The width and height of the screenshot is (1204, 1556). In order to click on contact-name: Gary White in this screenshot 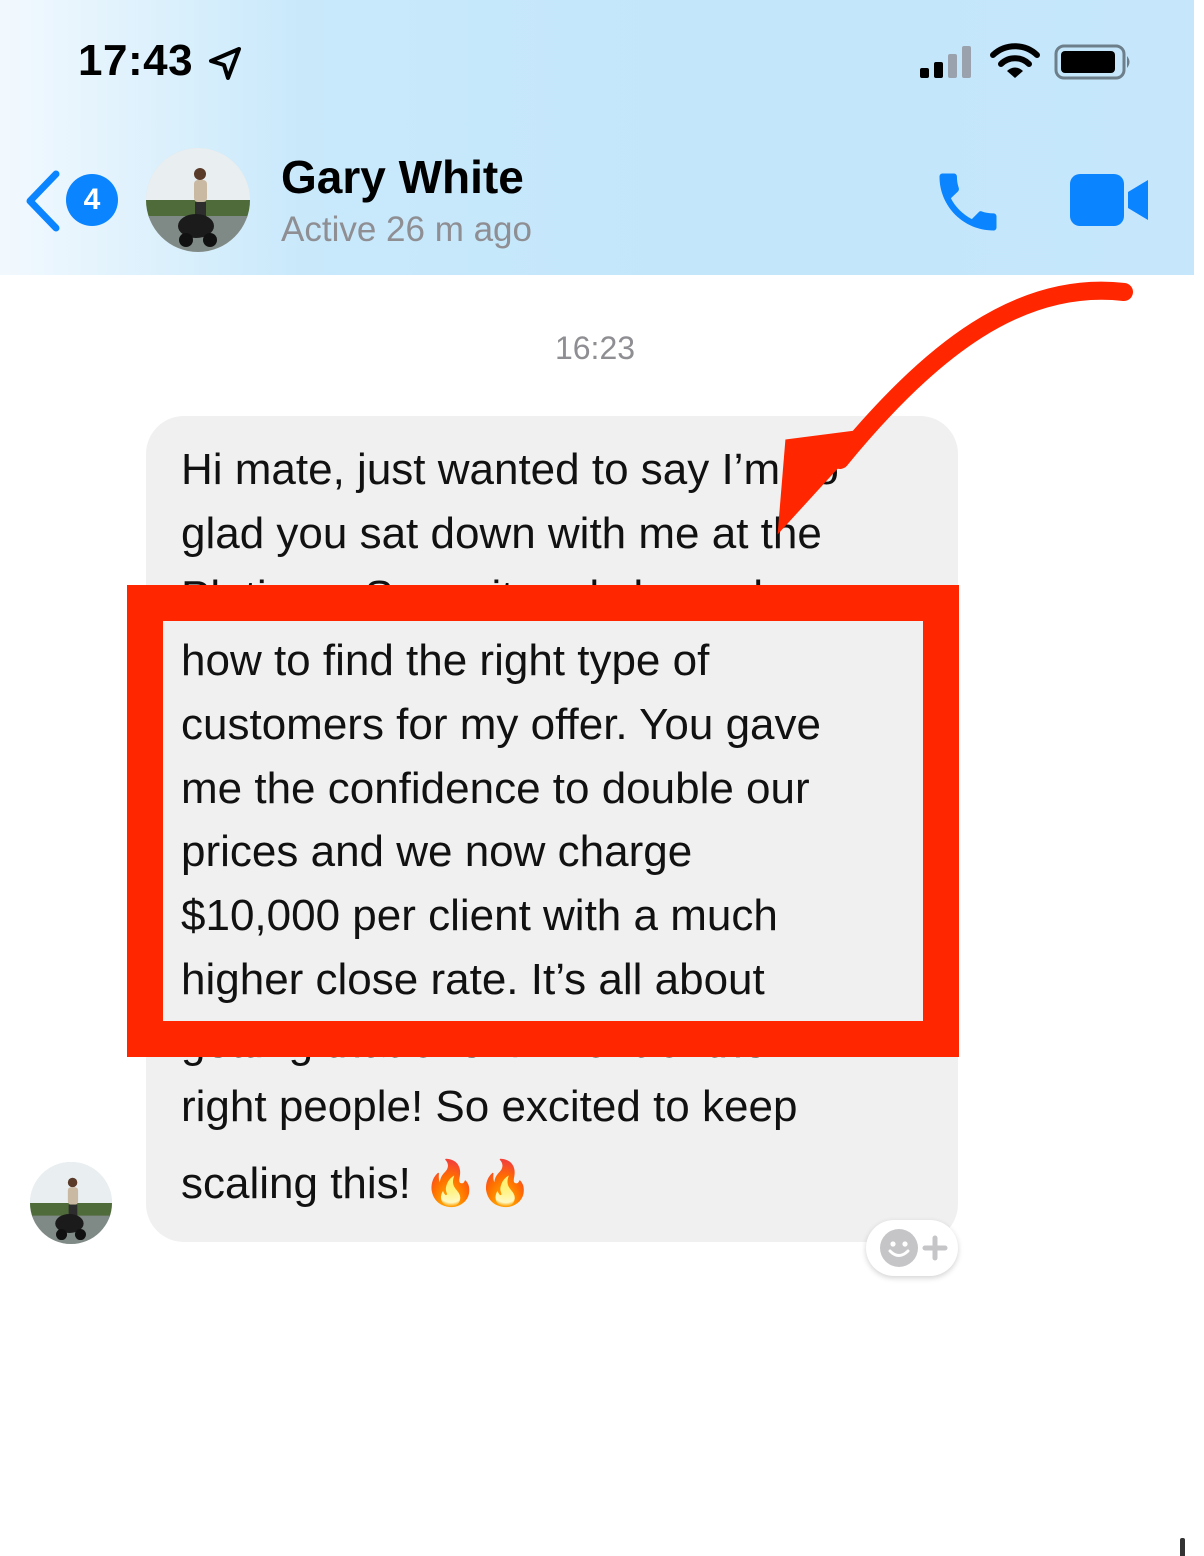, I will do `click(402, 177)`.